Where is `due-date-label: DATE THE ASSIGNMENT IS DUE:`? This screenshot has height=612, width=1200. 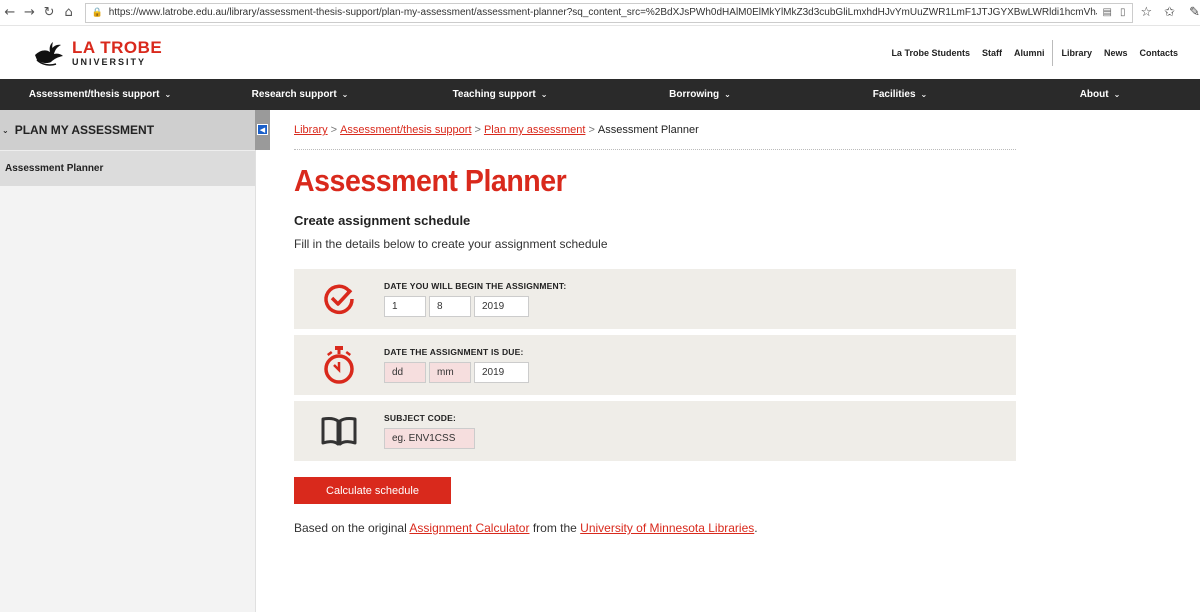 due-date-label: DATE THE ASSIGNMENT IS DUE: is located at coordinates (454, 352).